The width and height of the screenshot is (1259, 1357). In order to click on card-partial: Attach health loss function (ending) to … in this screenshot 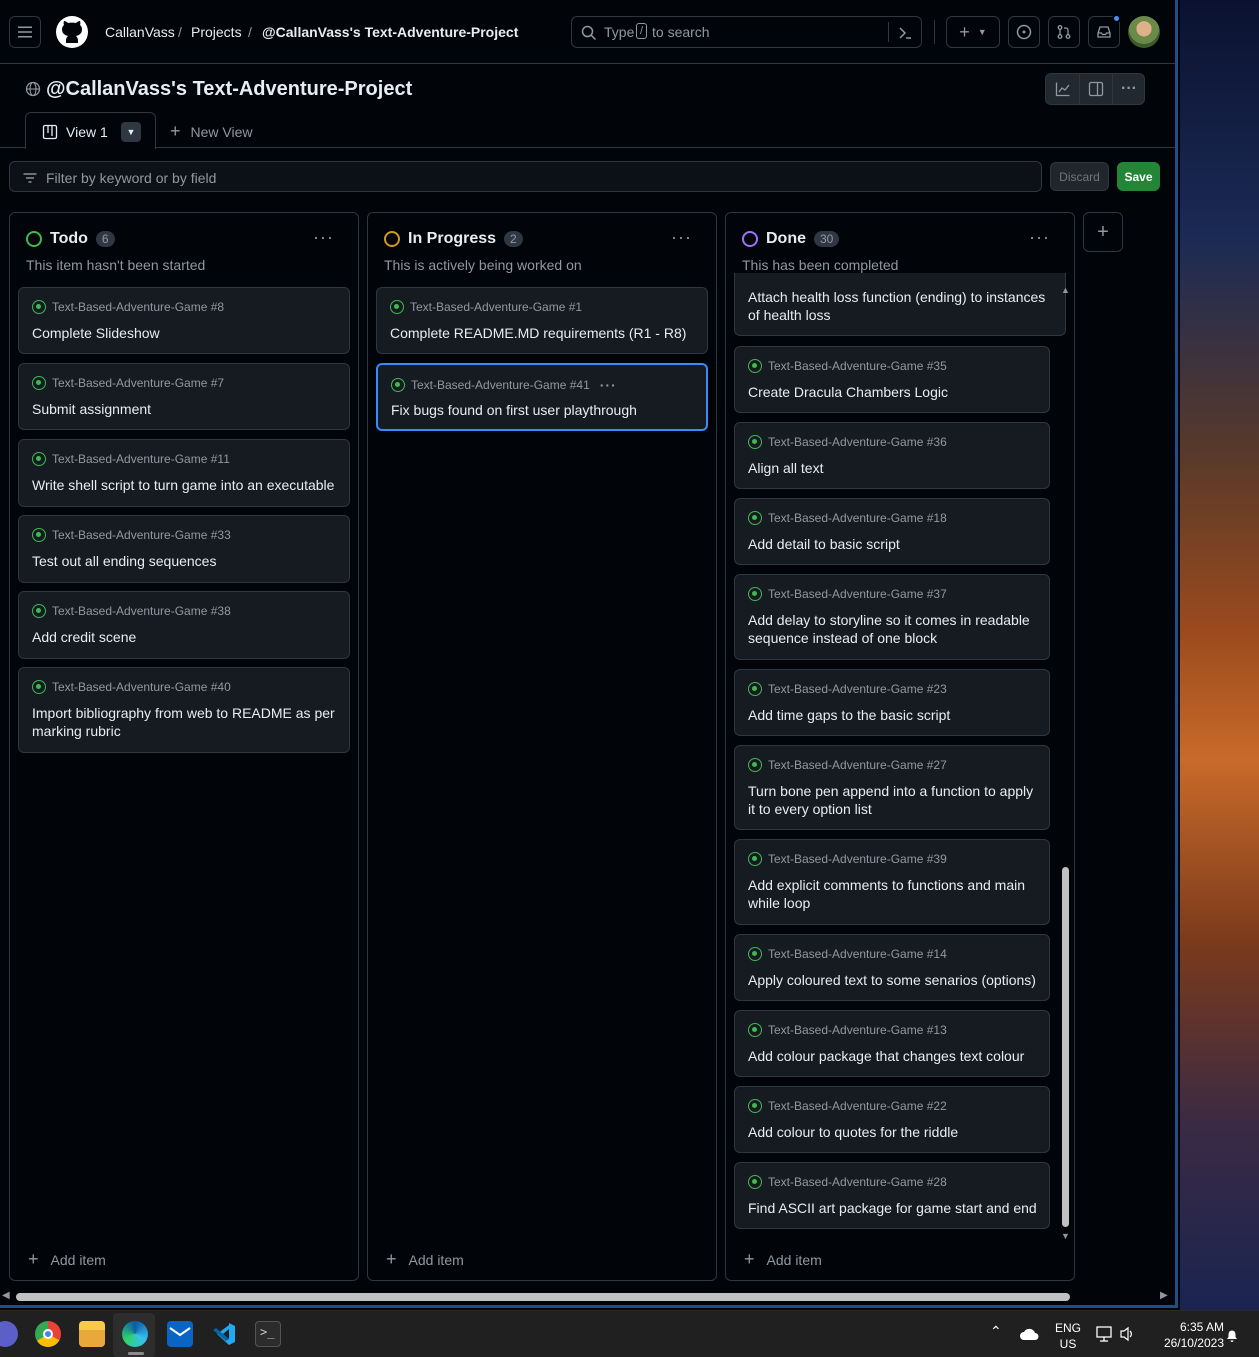, I will do `click(900, 304)`.